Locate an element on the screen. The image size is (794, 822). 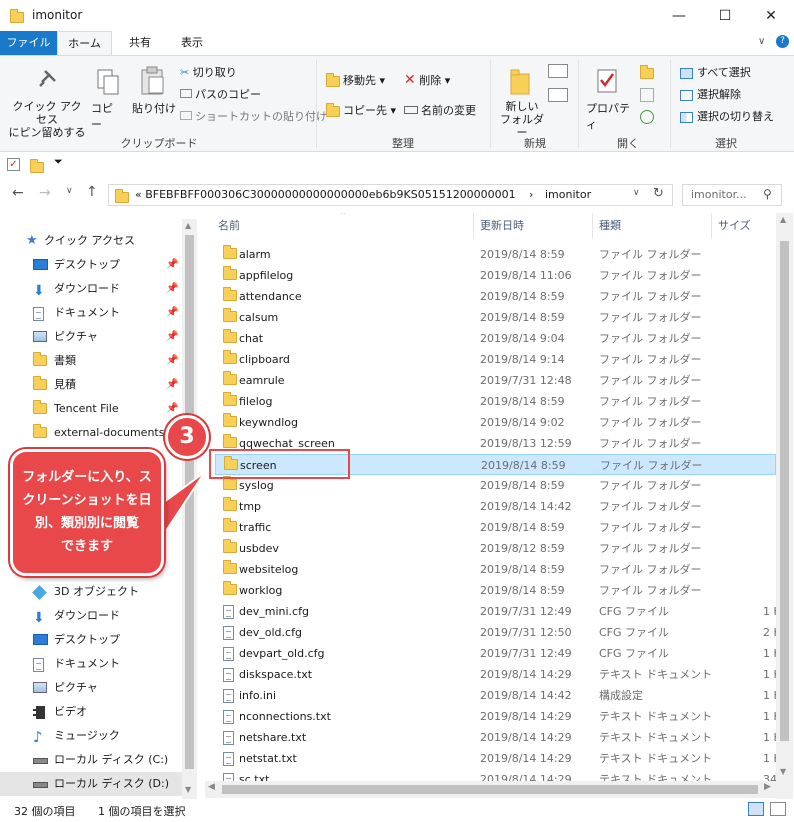
select-all-button: すべて選択 is located at coordinates (715, 72).